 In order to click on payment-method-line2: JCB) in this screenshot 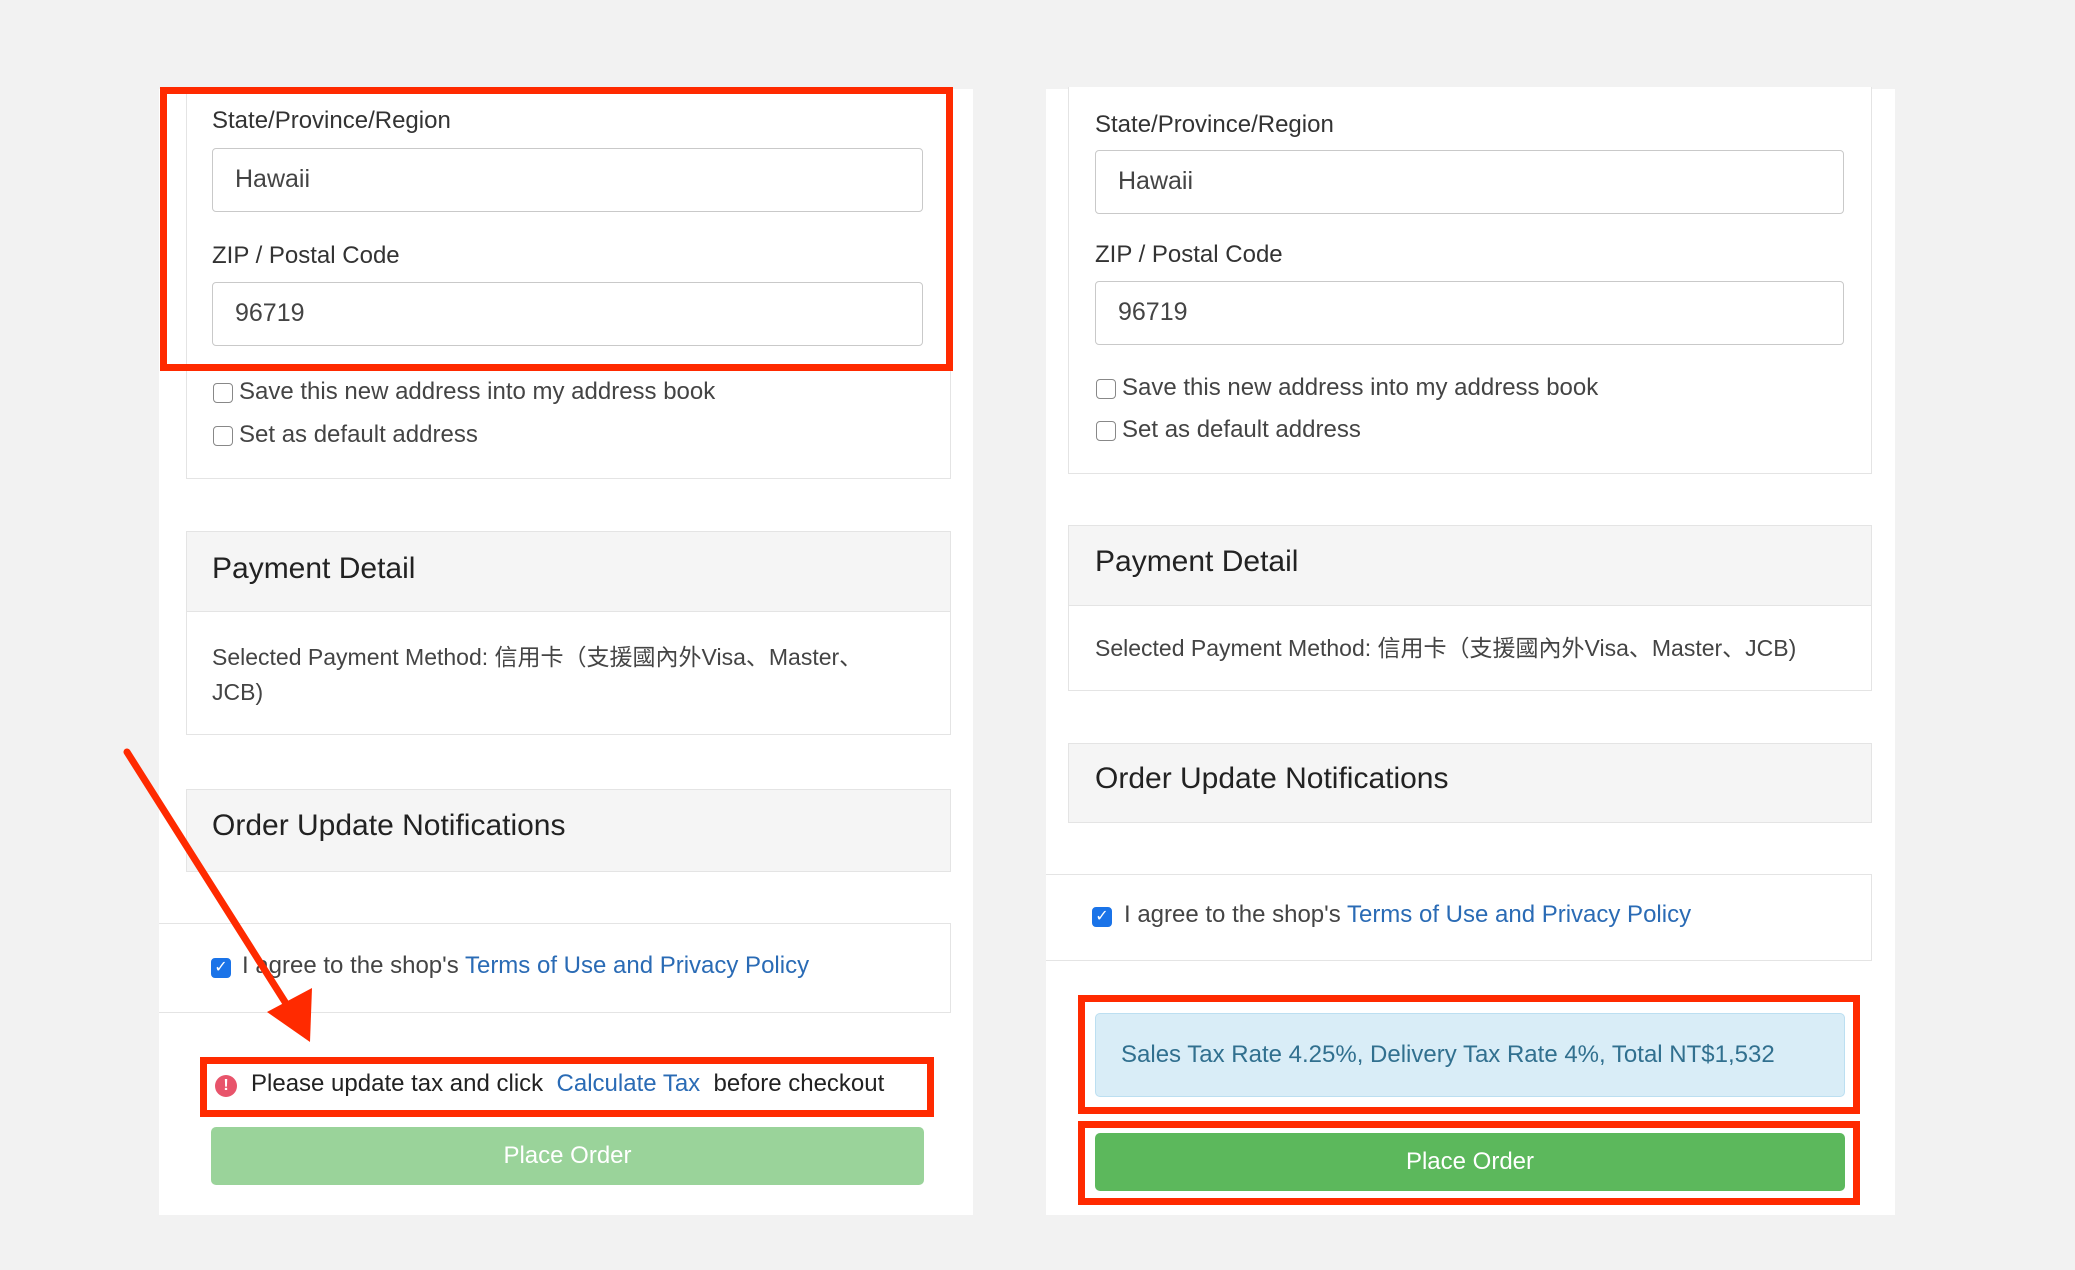, I will do `click(238, 692)`.